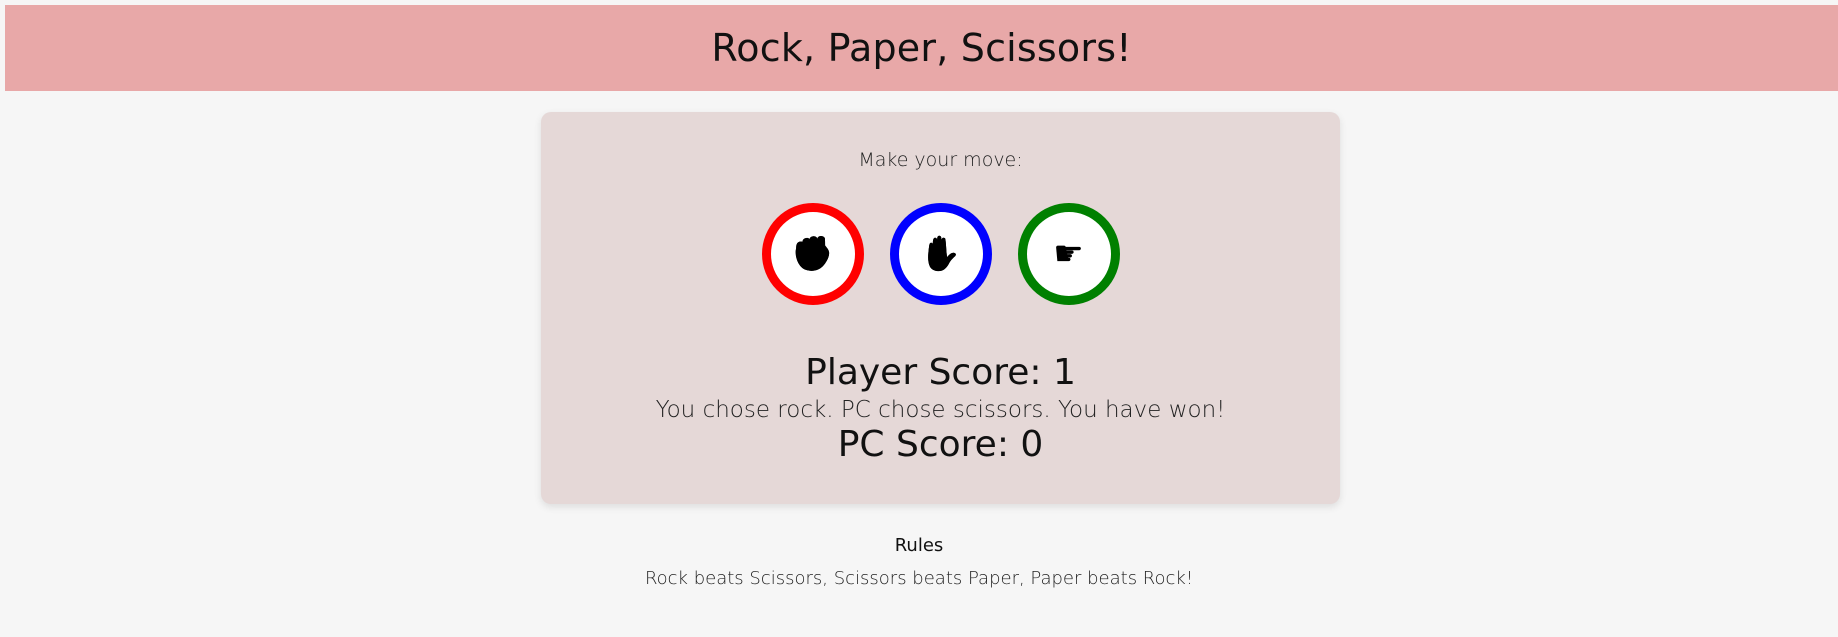  I want to click on scissors-button: ☛, so click(1068, 254).